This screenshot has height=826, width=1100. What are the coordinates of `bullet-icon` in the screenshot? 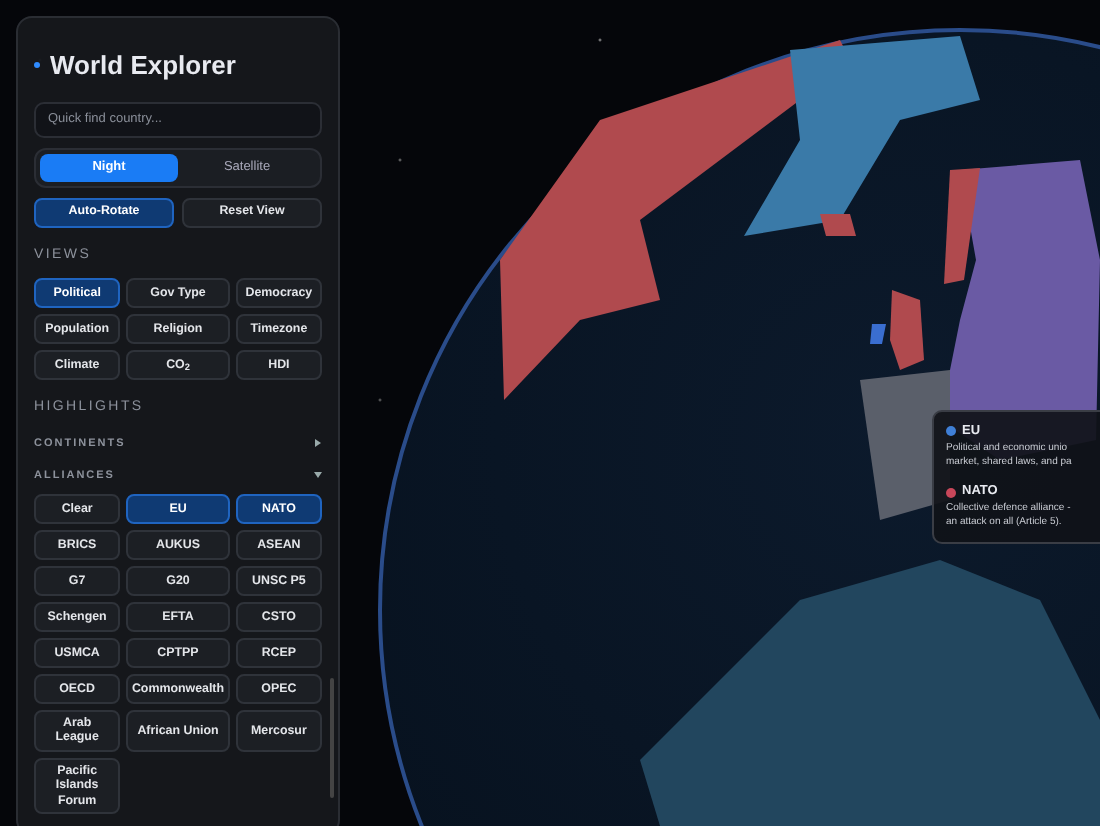 It's located at (37, 65).